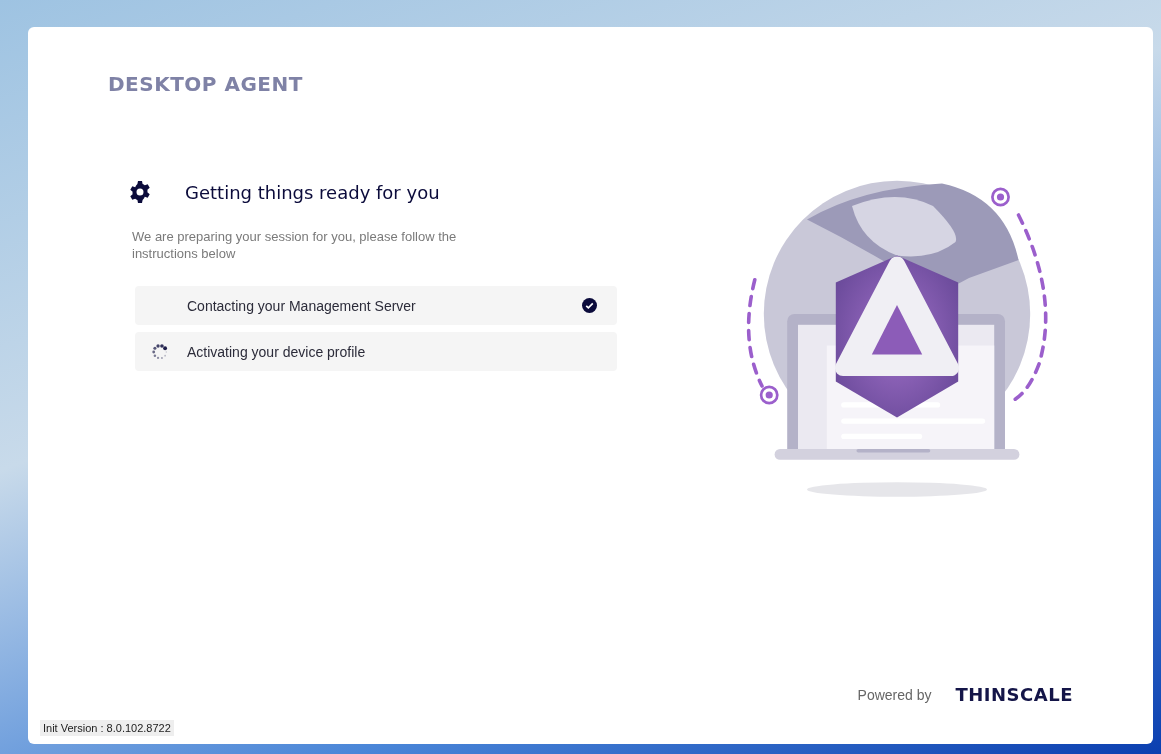  Describe the element at coordinates (160, 351) in the screenshot. I see `spinner-icon` at that location.